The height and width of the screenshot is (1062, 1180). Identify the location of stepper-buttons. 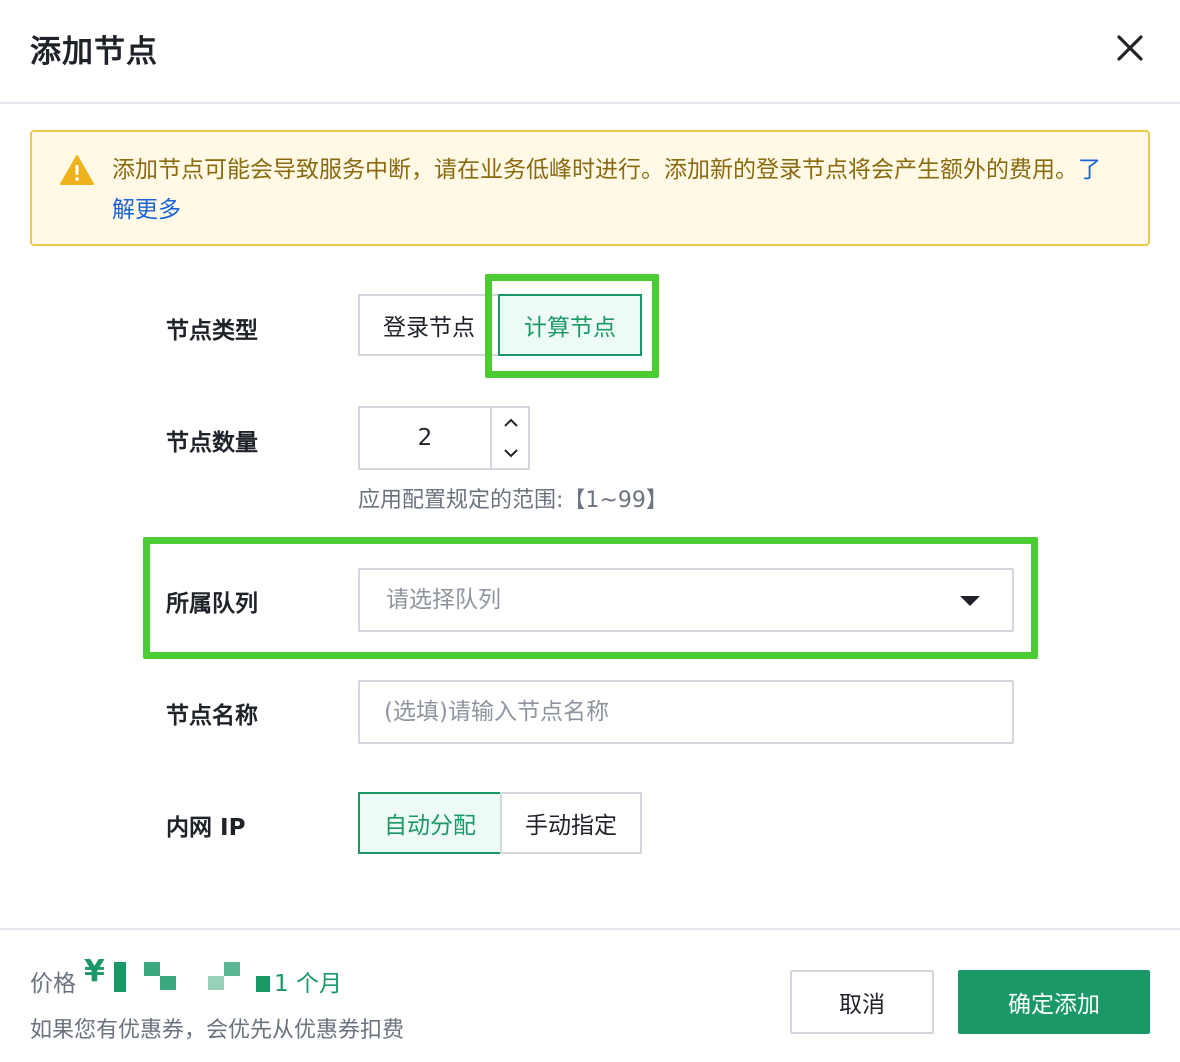
(509, 438).